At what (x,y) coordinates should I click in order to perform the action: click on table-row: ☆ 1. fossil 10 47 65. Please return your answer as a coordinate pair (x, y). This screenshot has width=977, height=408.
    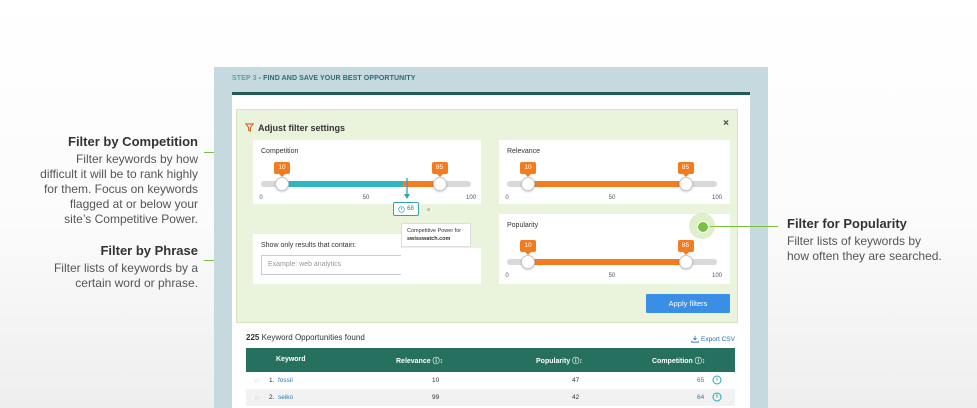
    Looking at the image, I should click on (490, 380).